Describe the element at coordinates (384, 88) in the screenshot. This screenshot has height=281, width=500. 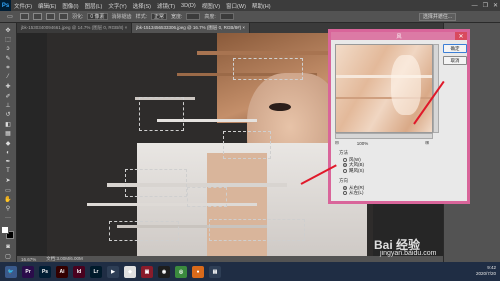
I see `filter-preview` at that location.